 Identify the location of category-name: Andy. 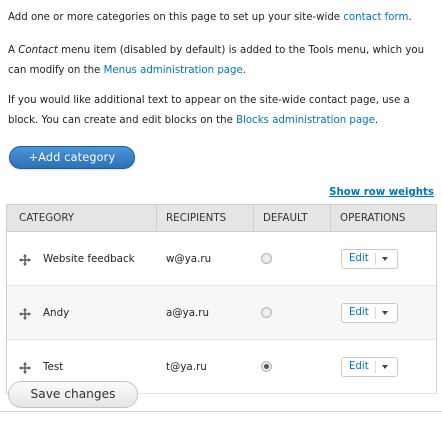
(56, 313).